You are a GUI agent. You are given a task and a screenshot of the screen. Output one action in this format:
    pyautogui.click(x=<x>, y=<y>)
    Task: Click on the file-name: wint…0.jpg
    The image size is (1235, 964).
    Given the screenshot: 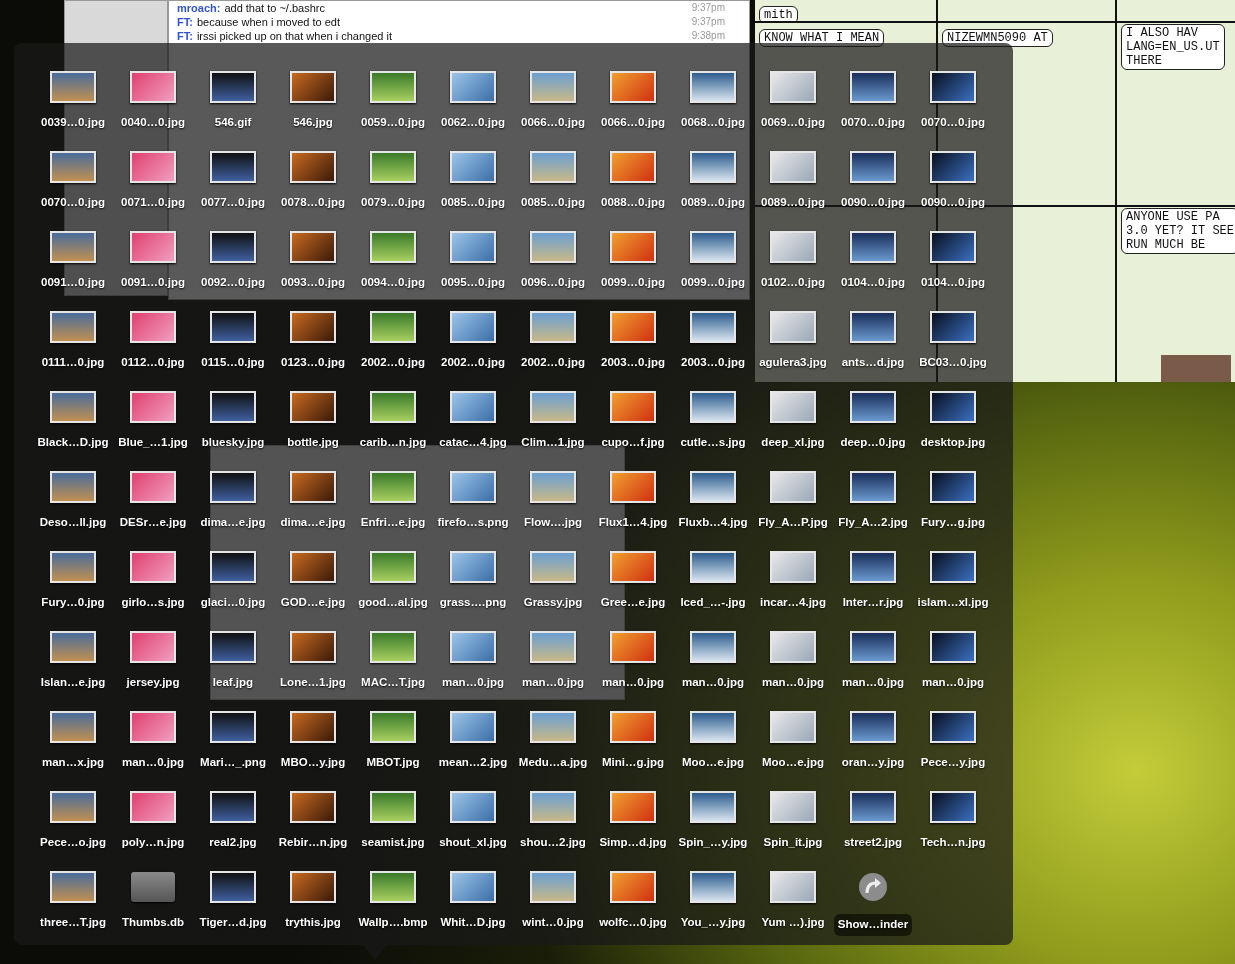 What is the action you would take?
    pyautogui.click(x=553, y=922)
    